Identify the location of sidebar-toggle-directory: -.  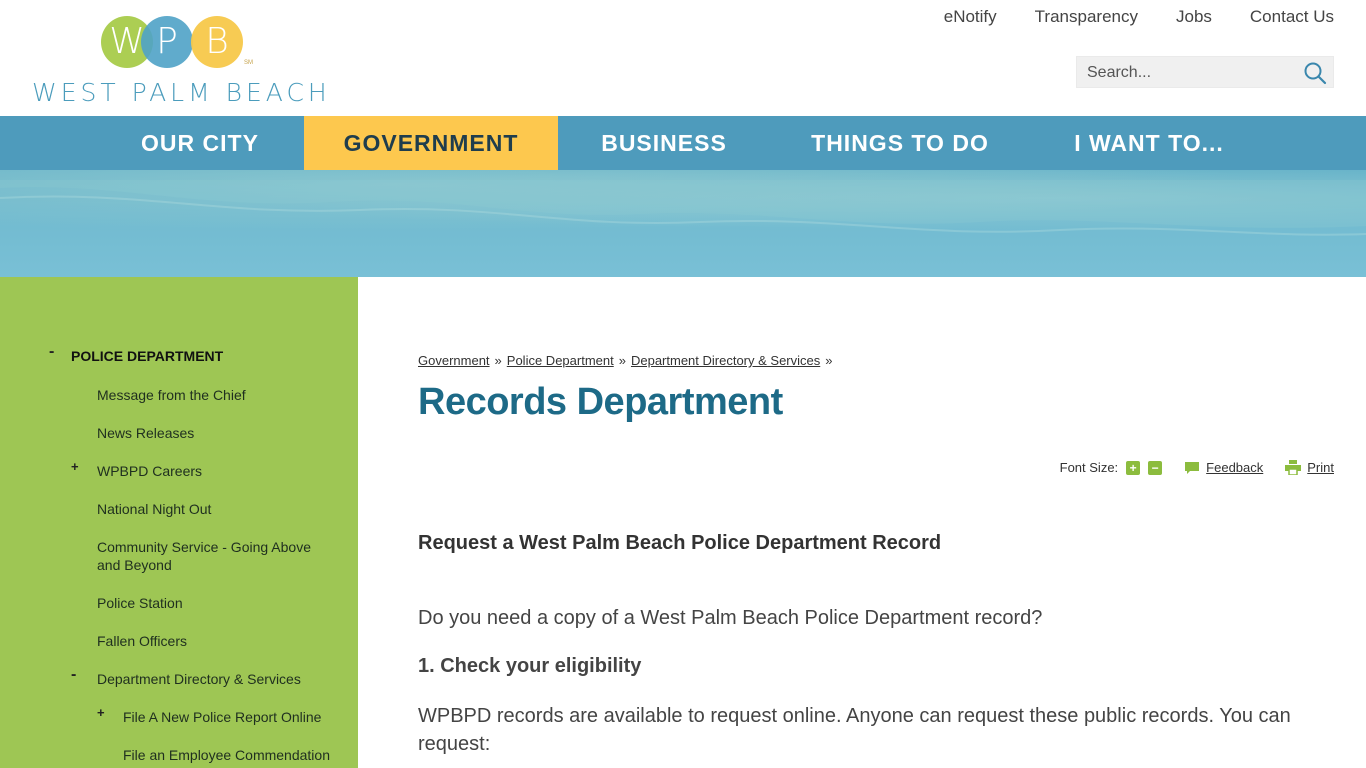
(73, 675).